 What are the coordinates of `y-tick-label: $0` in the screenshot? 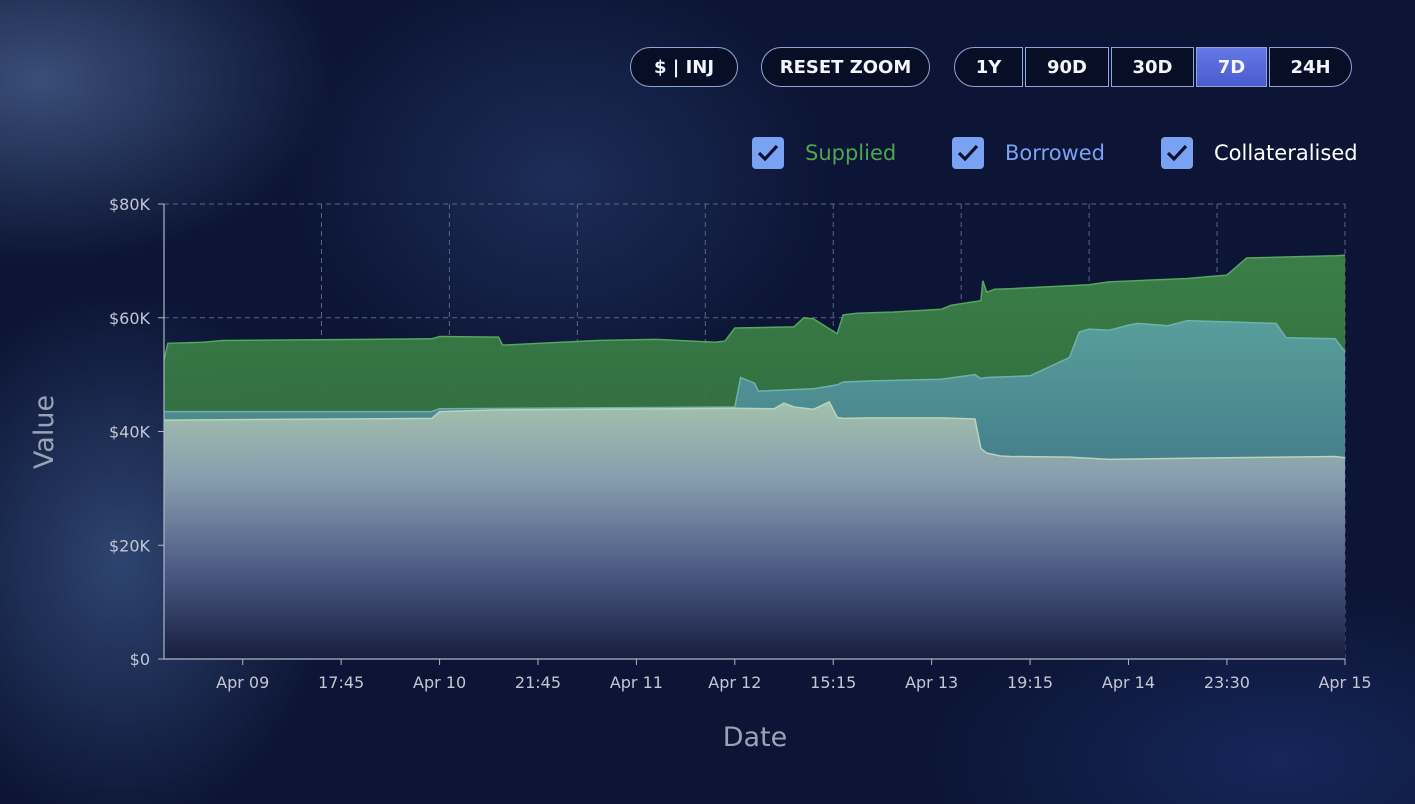 It's located at (140, 659).